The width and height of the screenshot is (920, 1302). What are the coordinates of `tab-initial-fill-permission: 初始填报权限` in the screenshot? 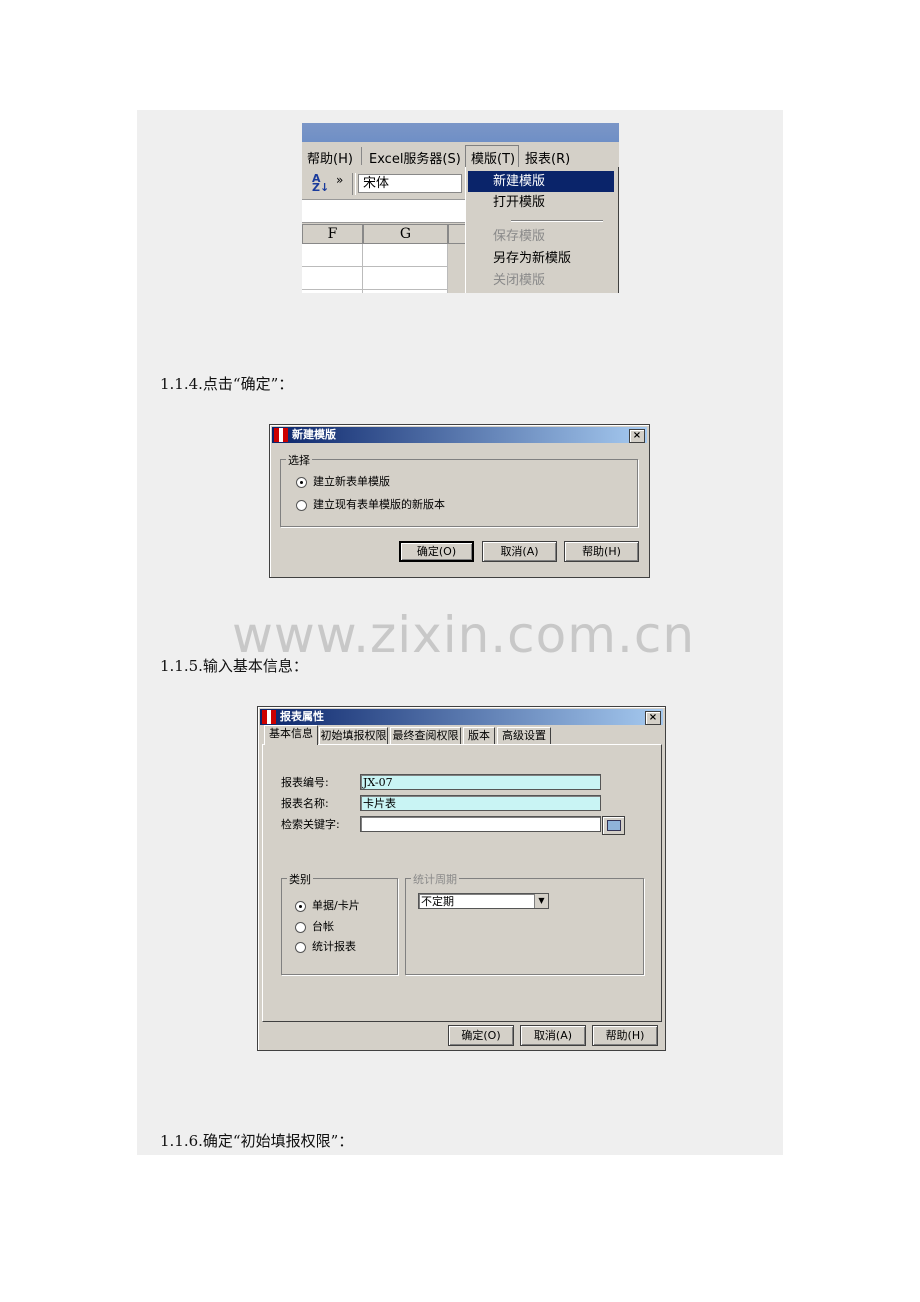 It's located at (353, 735).